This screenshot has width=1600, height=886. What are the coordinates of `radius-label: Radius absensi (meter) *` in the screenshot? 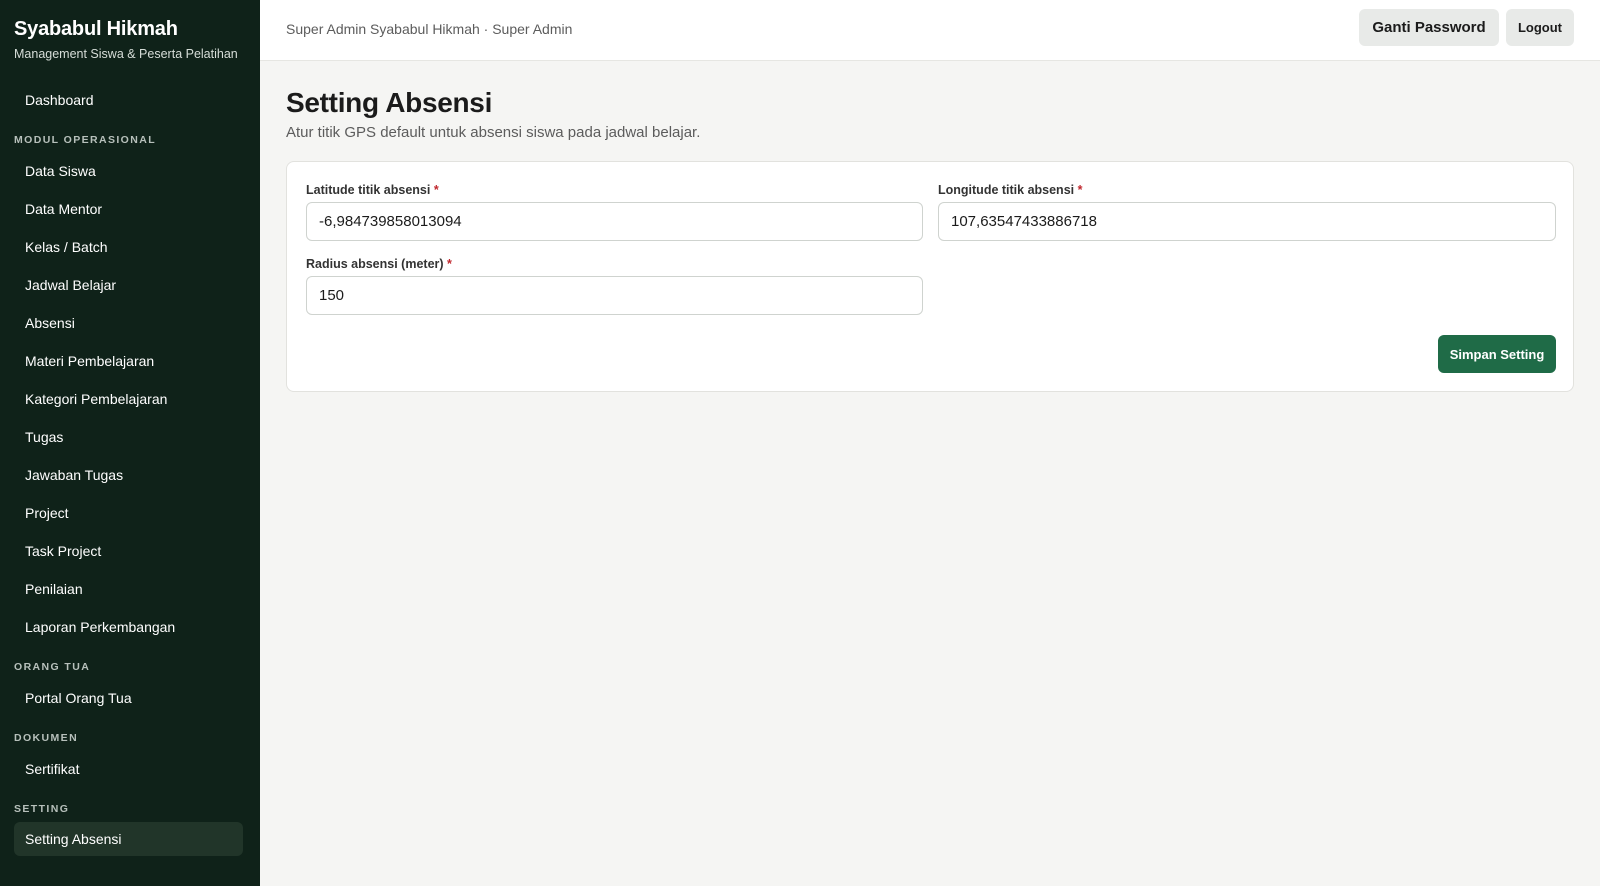 It's located at (379, 264).